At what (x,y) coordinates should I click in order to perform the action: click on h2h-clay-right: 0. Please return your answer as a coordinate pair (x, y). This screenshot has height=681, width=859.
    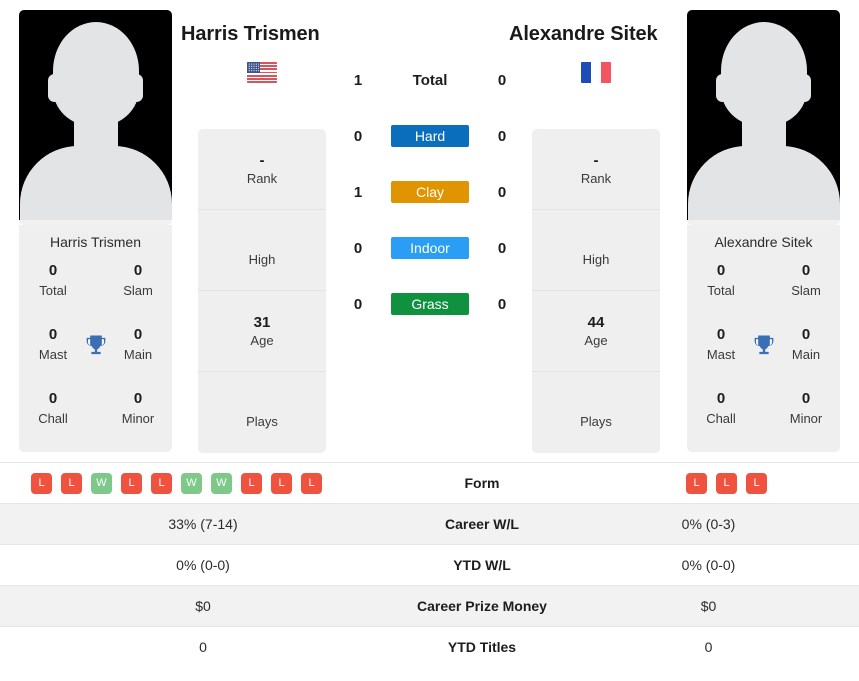
    Looking at the image, I should click on (502, 192).